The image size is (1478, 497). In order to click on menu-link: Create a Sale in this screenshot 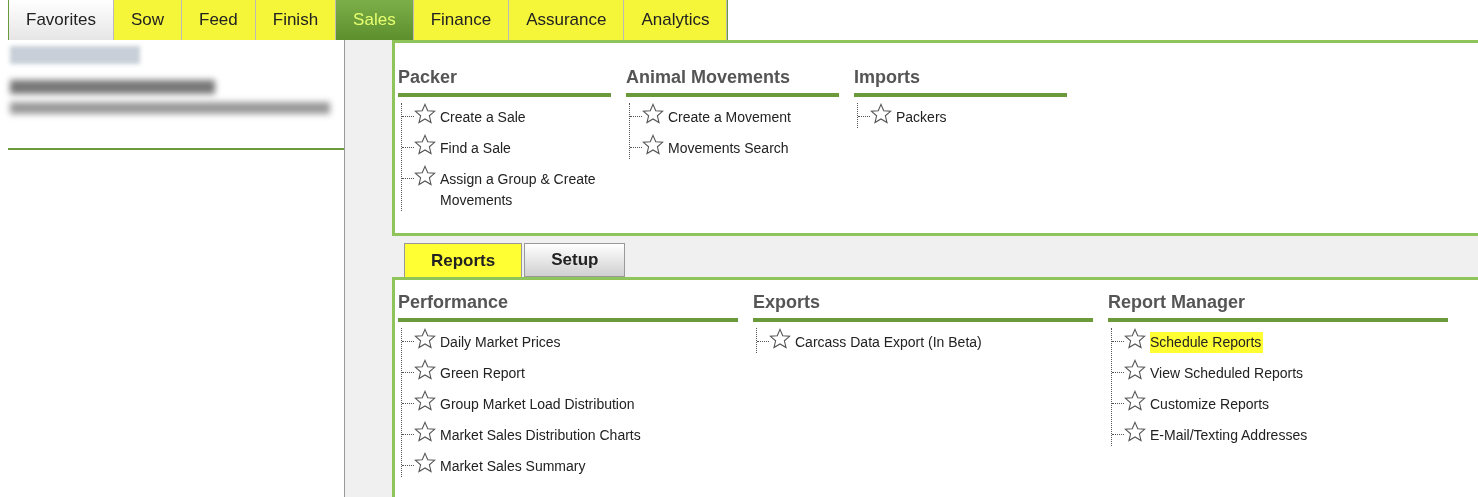, I will do `click(484, 117)`.